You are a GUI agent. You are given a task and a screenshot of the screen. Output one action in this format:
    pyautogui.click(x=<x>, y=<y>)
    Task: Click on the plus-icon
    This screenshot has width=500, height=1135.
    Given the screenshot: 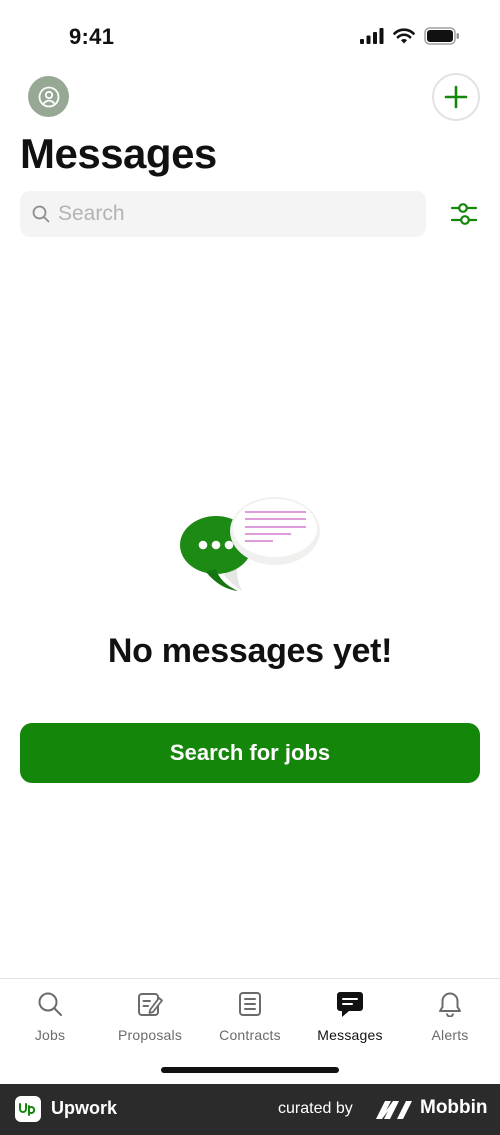 What is the action you would take?
    pyautogui.click(x=456, y=97)
    